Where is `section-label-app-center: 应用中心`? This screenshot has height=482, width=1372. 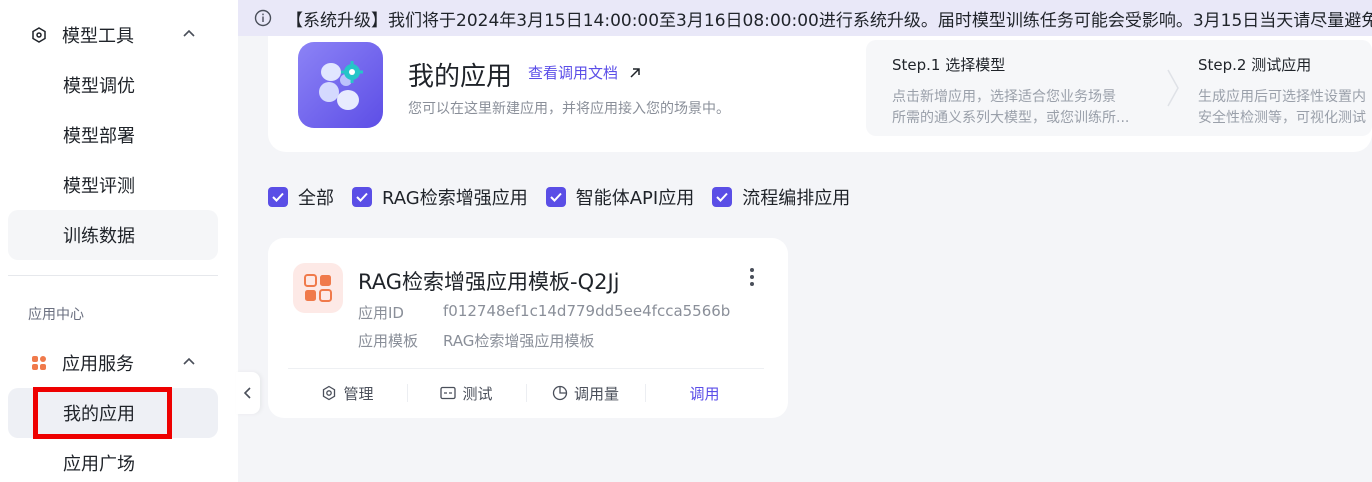 section-label-app-center: 应用中心 is located at coordinates (56, 315).